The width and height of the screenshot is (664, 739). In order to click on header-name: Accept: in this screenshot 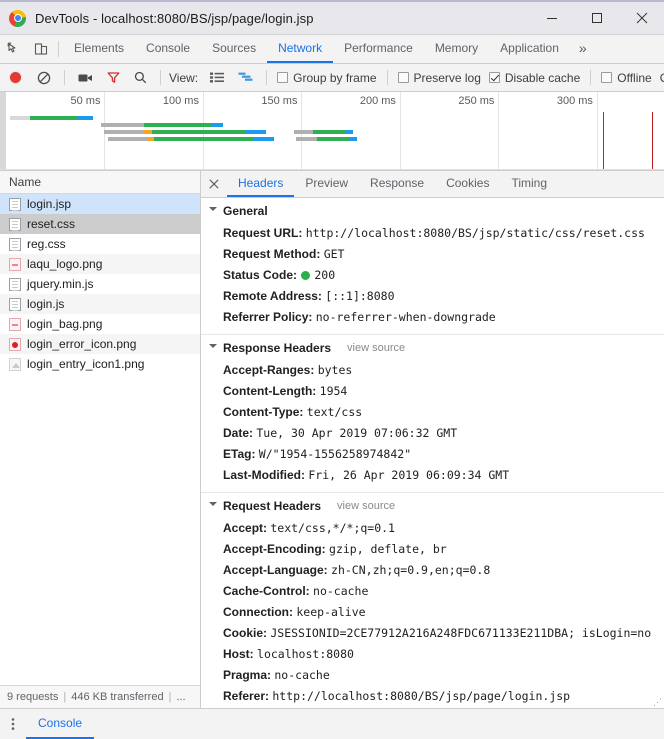, I will do `click(245, 528)`.